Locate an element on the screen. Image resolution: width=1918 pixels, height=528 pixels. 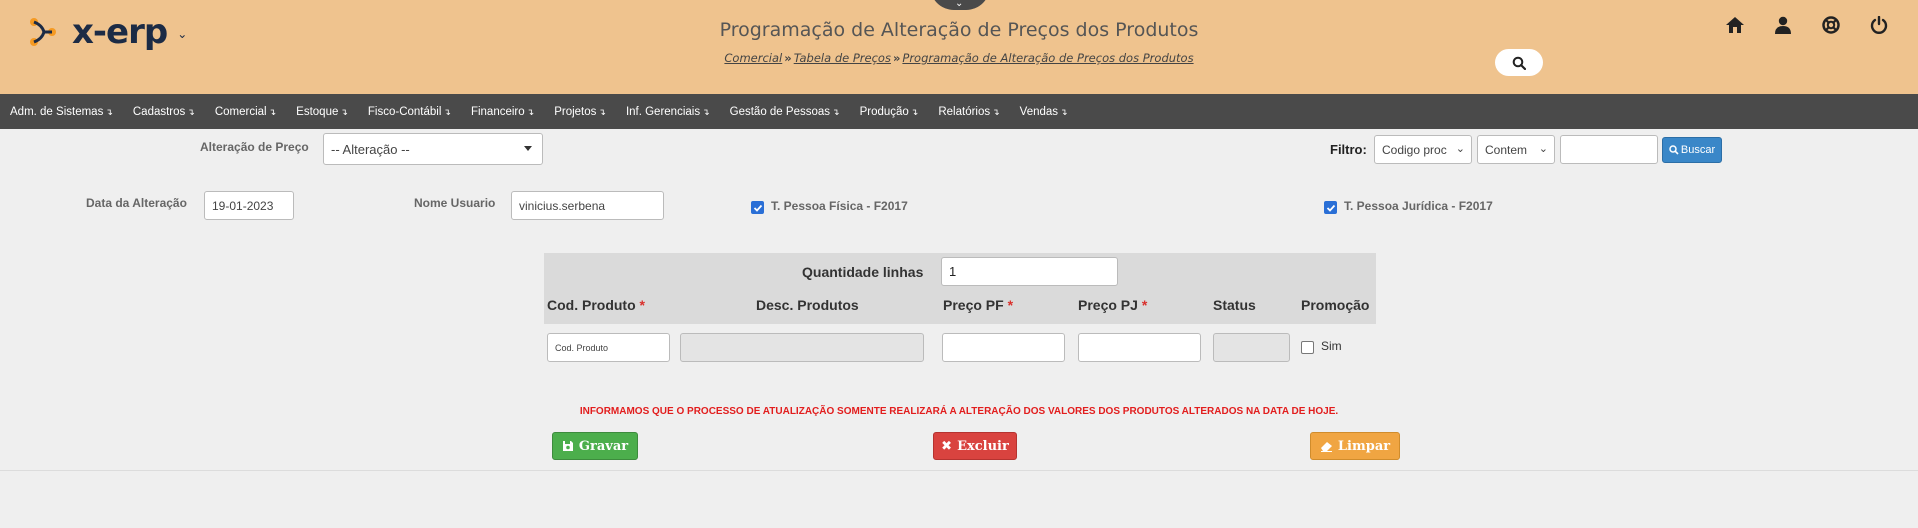
buscar-button: Buscar is located at coordinates (1692, 150).